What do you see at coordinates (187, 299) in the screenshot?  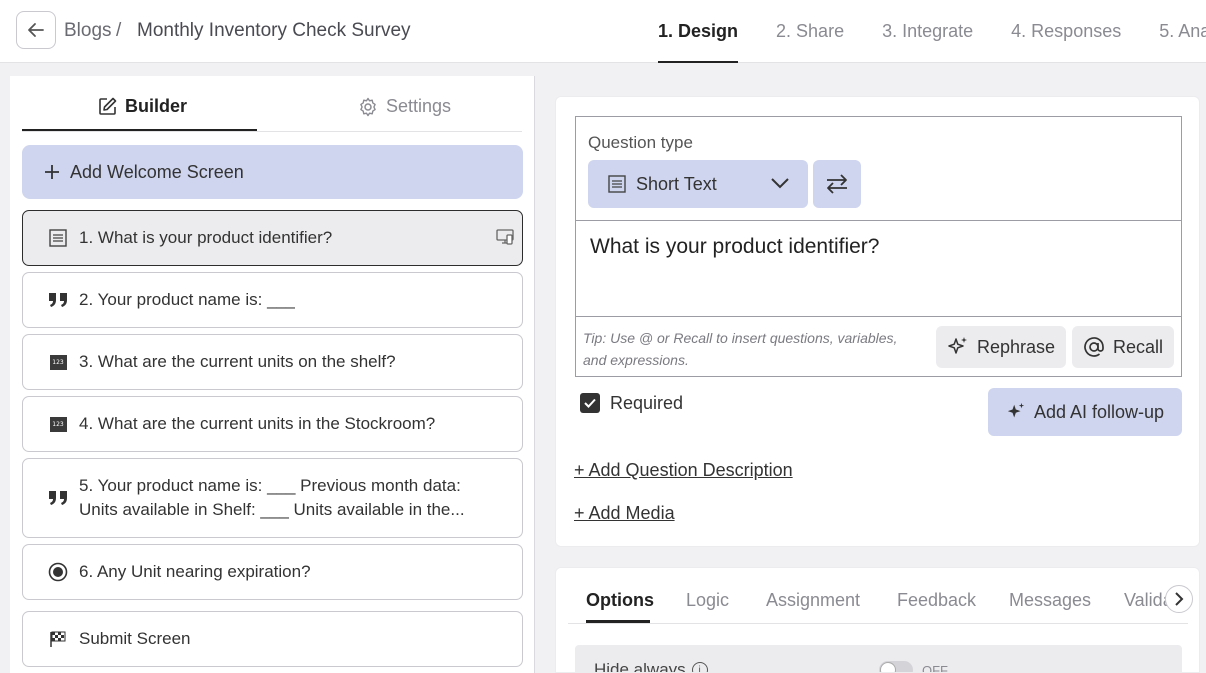 I see `question-item-label: 2. Your product name is: ___` at bounding box center [187, 299].